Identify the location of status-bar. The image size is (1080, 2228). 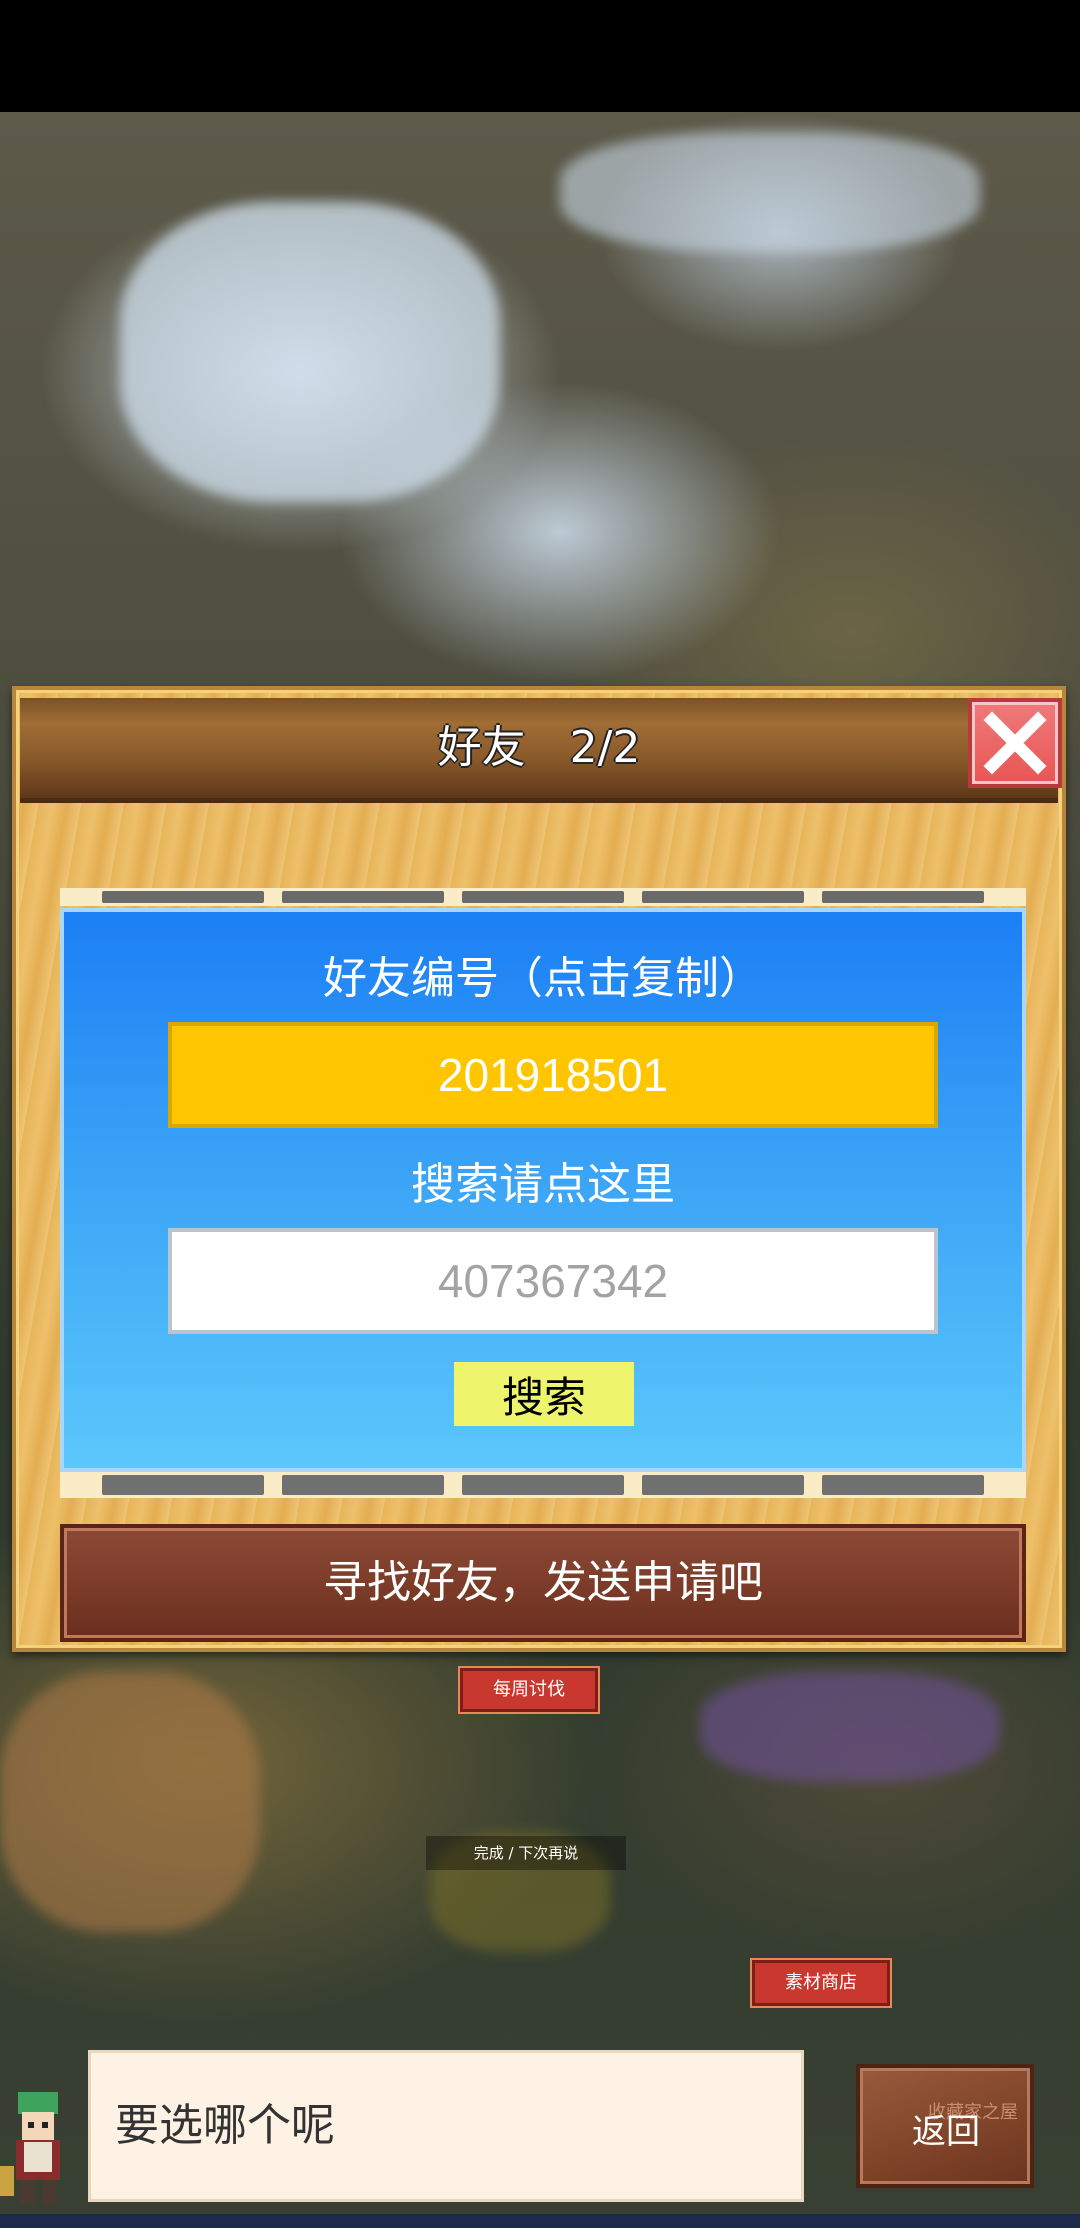
(540, 56).